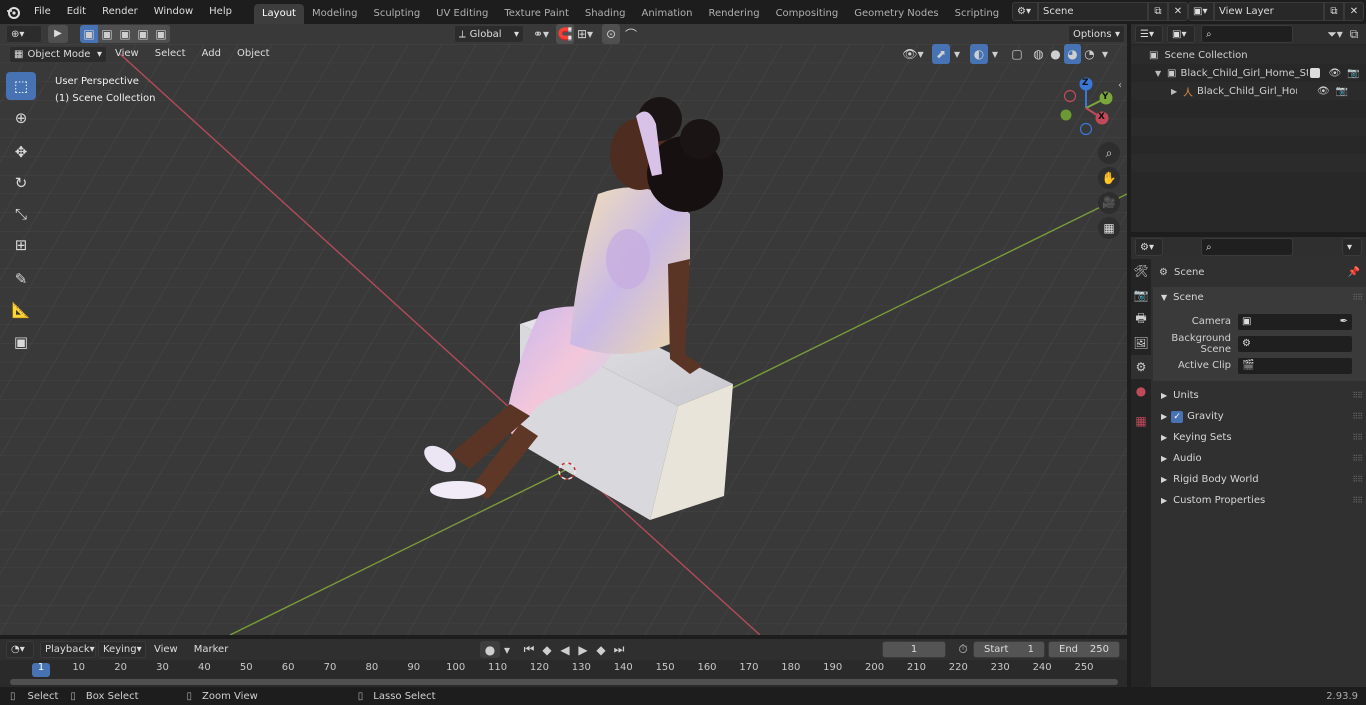 The width and height of the screenshot is (1366, 705). Describe the element at coordinates (1088, 106) in the screenshot. I see `navigation-gizmo: Z Y X` at that location.